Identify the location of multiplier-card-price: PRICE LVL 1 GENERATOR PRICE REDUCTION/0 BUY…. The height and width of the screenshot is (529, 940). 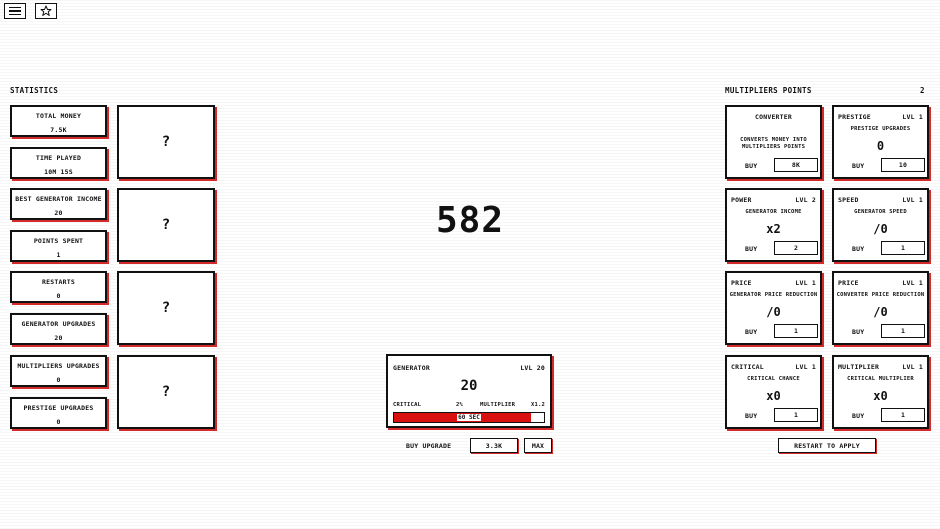
(773, 308).